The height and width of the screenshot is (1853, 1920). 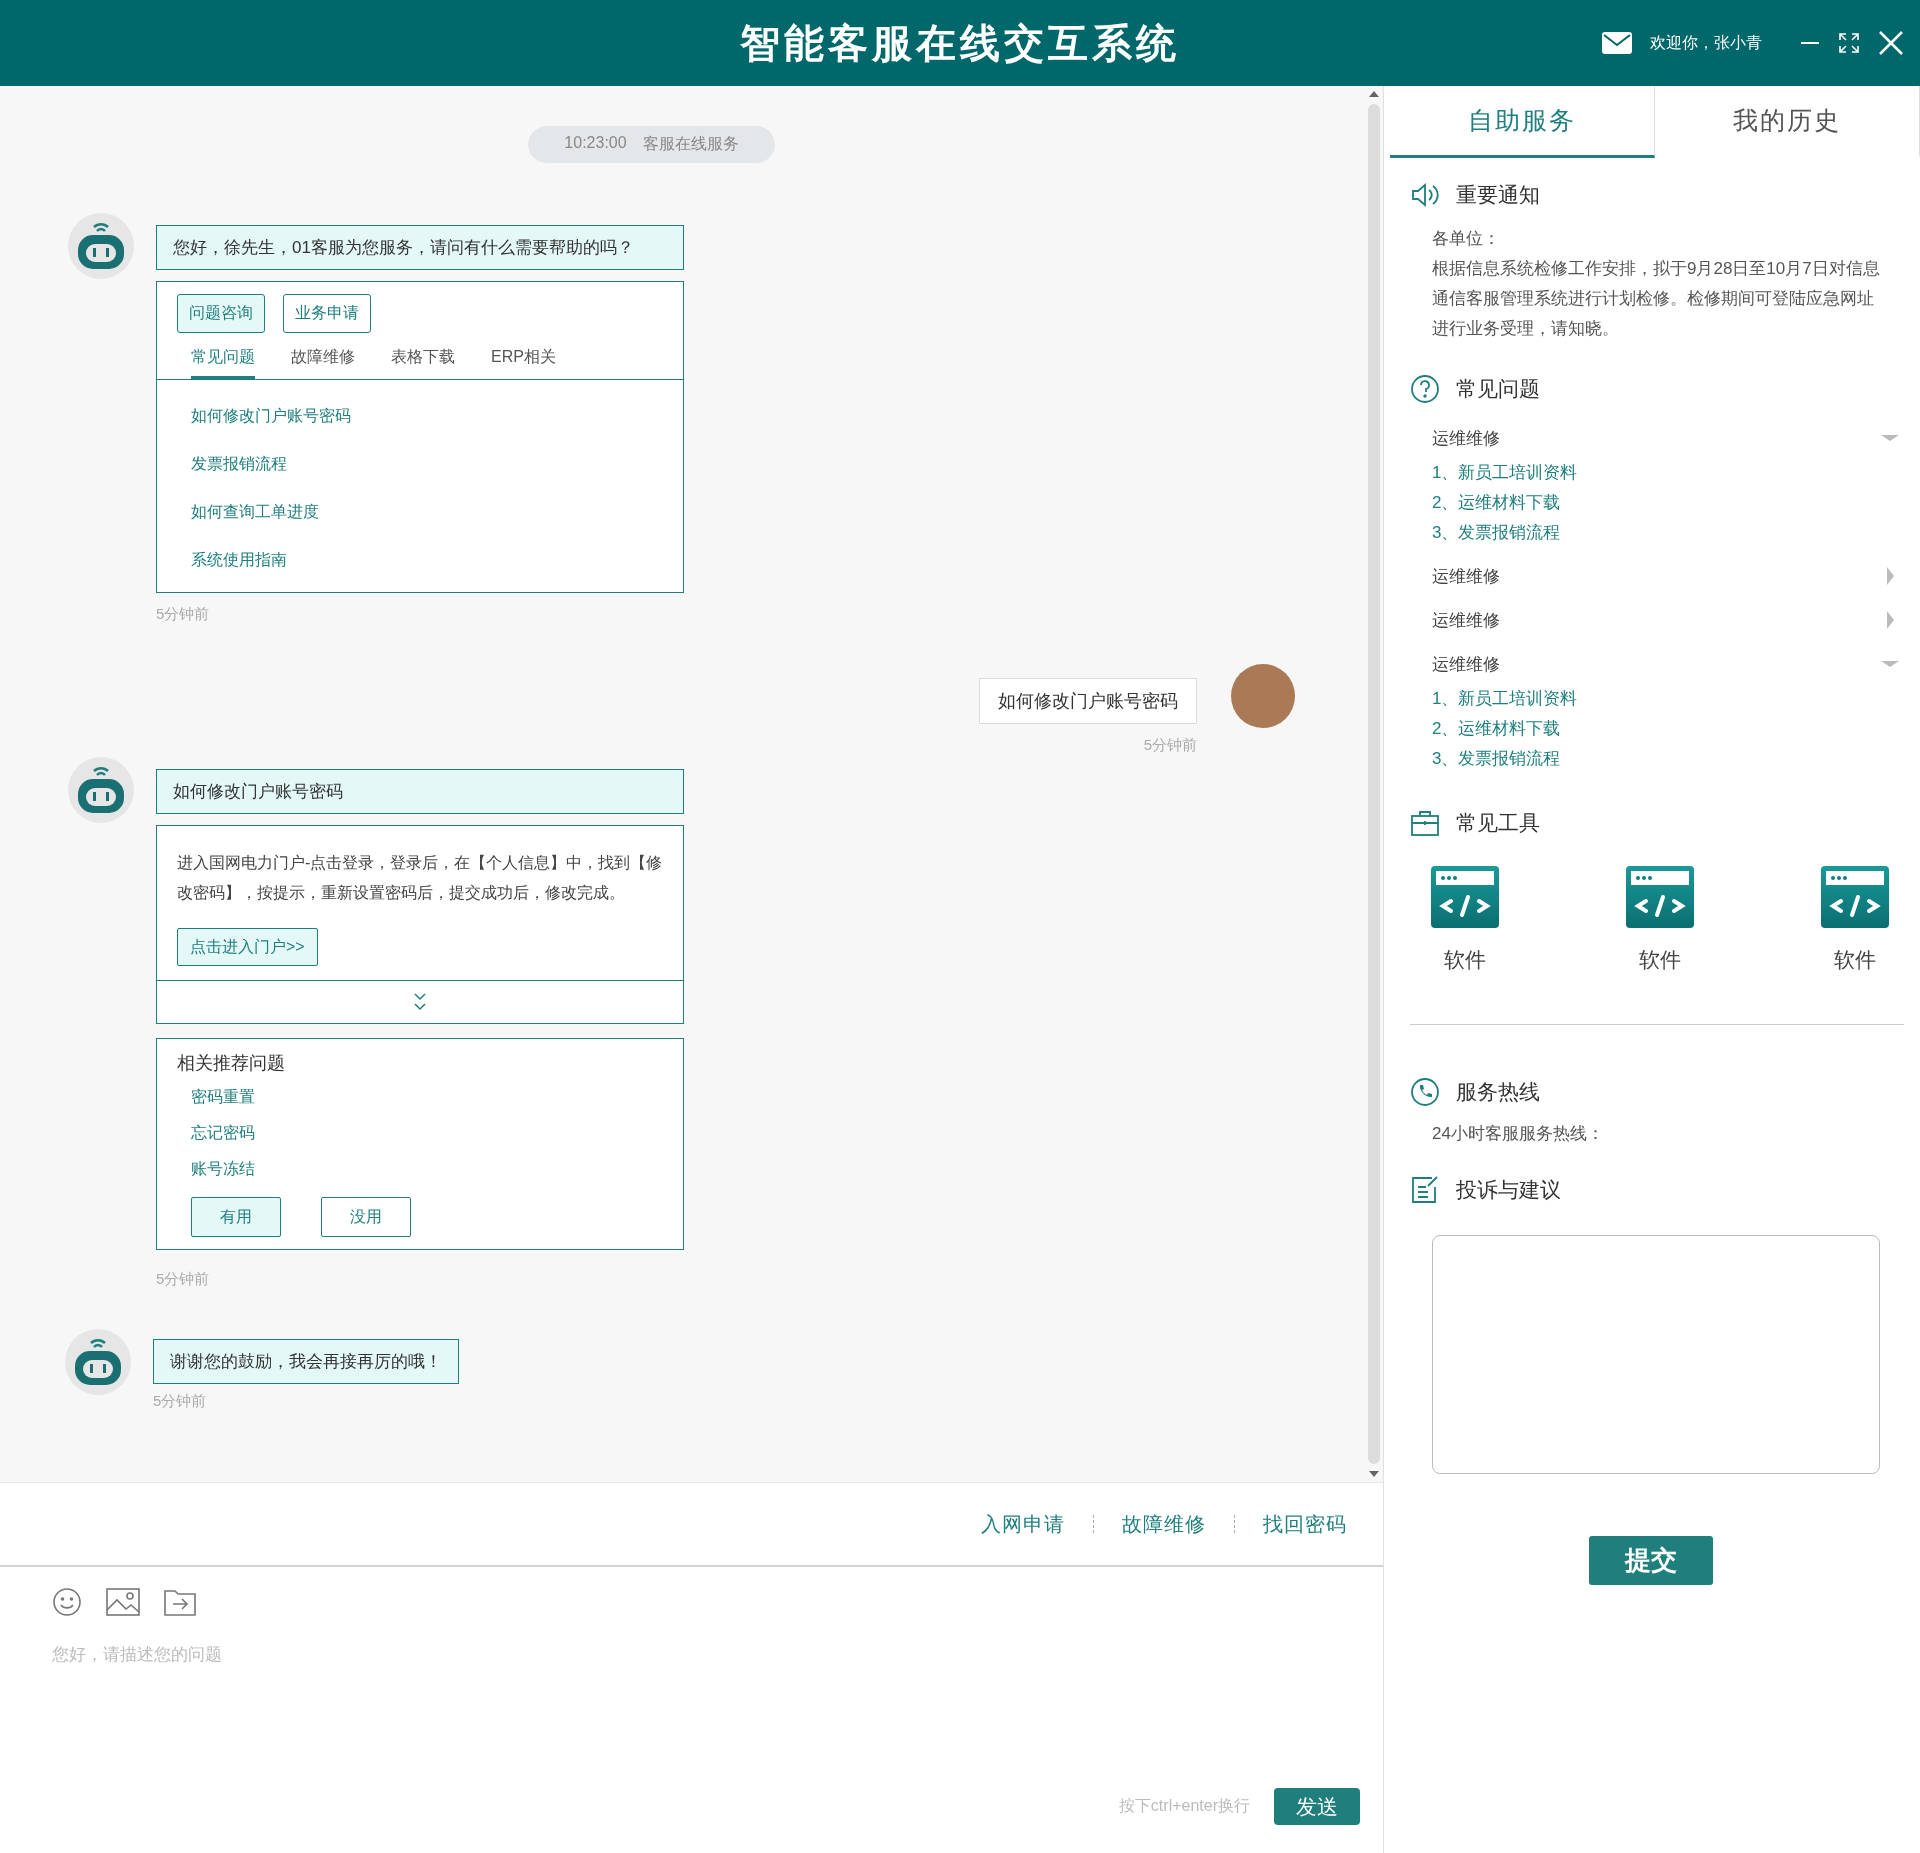 I want to click on notice-text: 根据信息系统检修工作安排，拟于9月28日至10月7日对信息通信客服管理系统进行计划检修。检修期间可登陆应急网址进行业务受理，请知晓。, so click(x=1656, y=299).